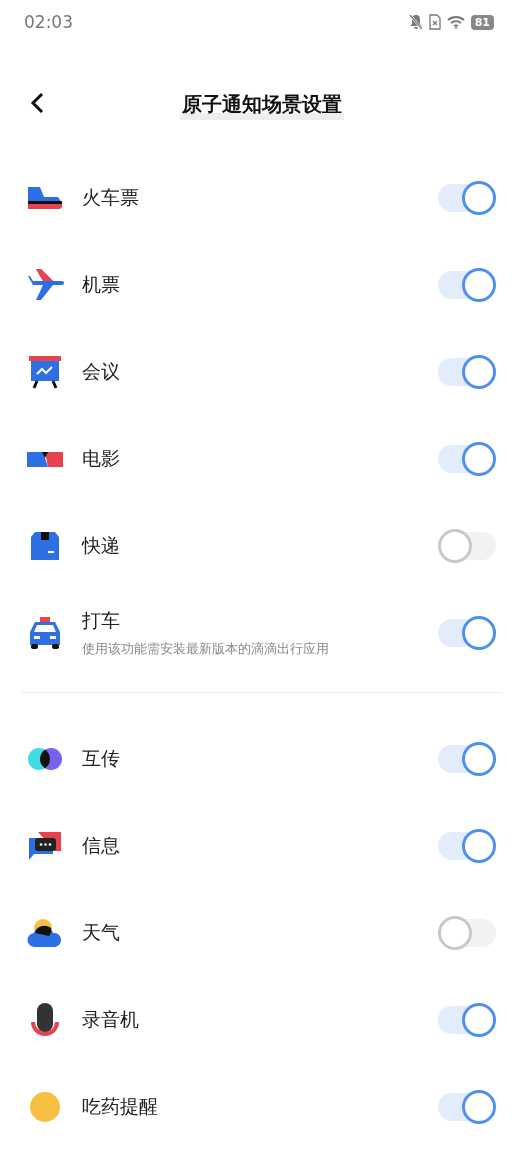 Image resolution: width=524 pixels, height=1163 pixels. I want to click on setting-label: 火车票, so click(111, 197).